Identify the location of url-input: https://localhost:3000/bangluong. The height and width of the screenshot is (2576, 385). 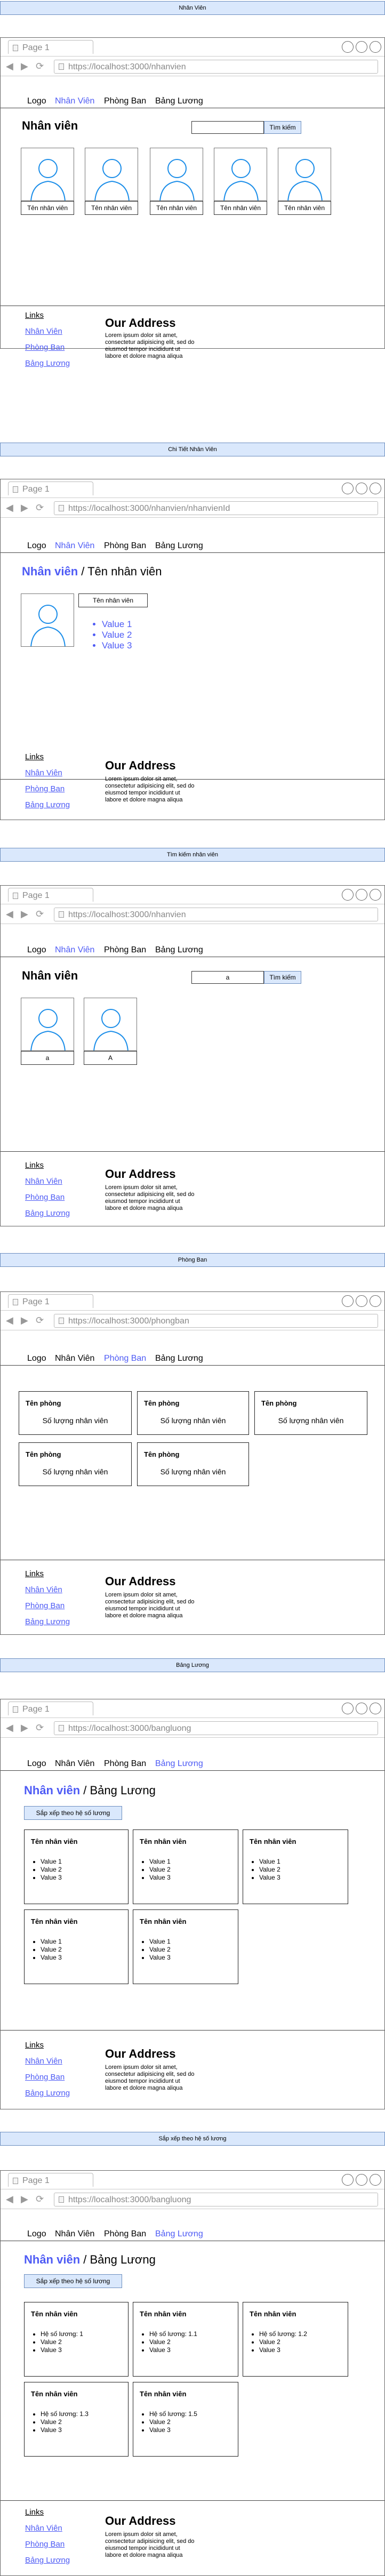
(216, 2200).